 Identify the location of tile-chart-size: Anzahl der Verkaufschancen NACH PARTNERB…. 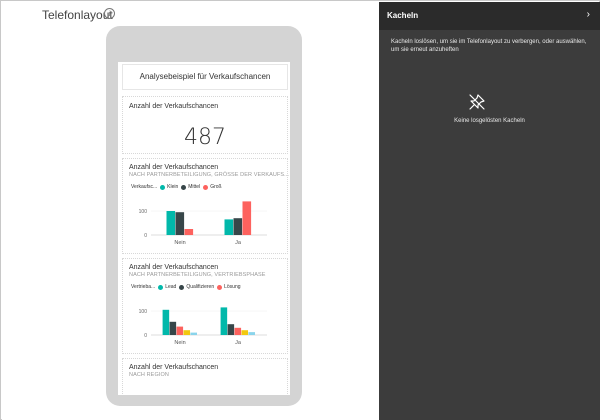
(206, 206).